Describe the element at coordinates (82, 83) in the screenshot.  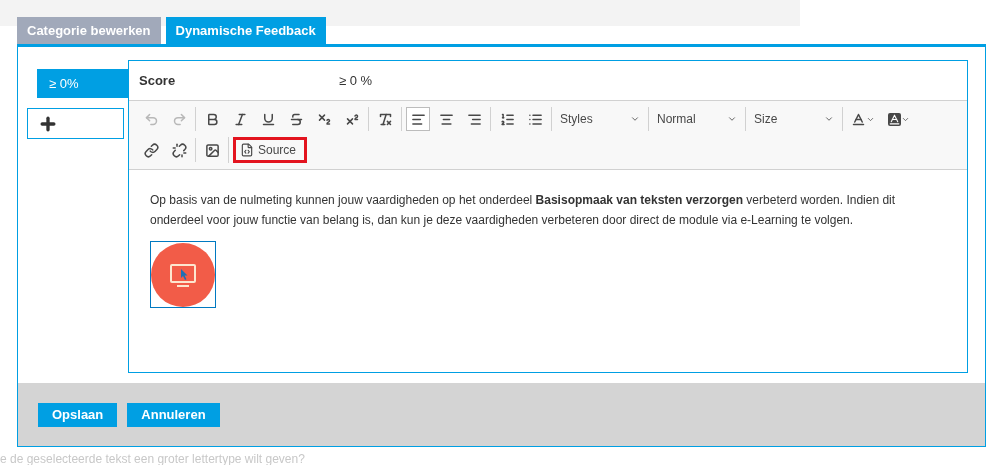
I see `range-tab: ≥ 0%` at that location.